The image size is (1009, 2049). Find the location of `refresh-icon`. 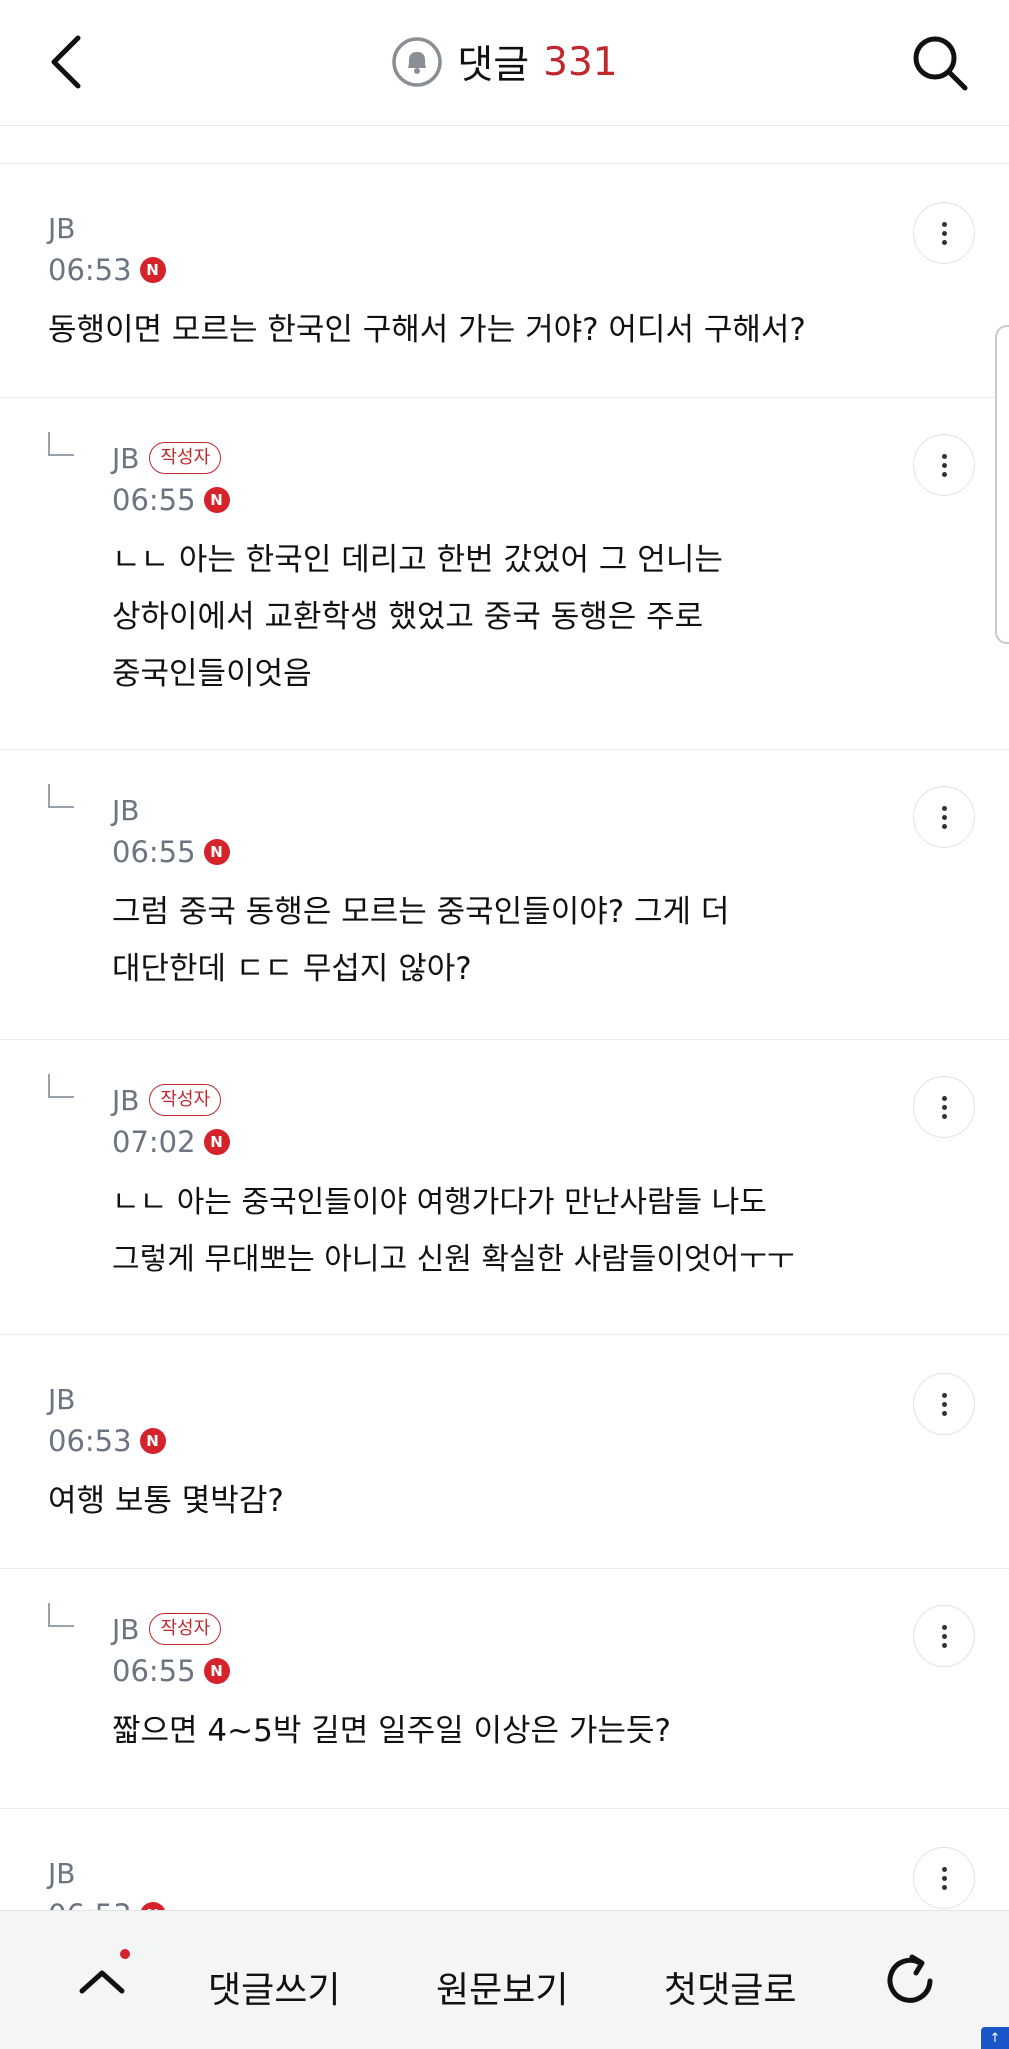

refresh-icon is located at coordinates (910, 1978).